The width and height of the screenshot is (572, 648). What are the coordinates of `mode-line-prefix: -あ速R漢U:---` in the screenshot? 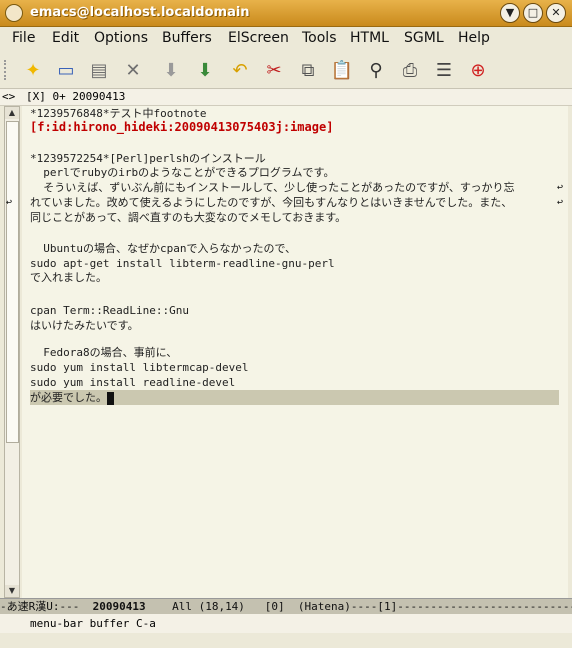 It's located at (46, 606).